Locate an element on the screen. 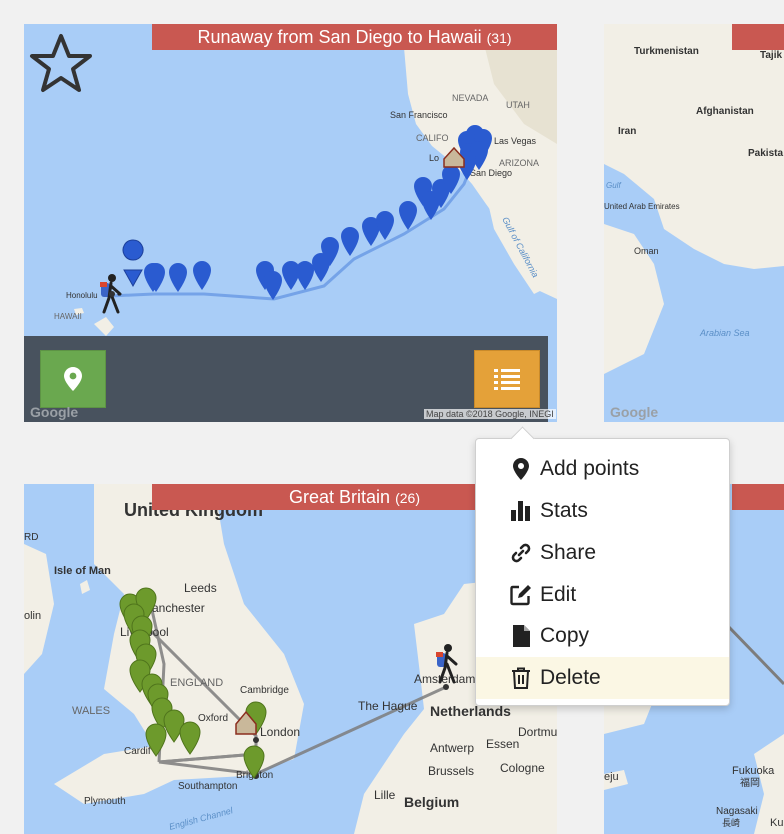 The height and width of the screenshot is (834, 784). label-belgium: Belgium is located at coordinates (431, 802).